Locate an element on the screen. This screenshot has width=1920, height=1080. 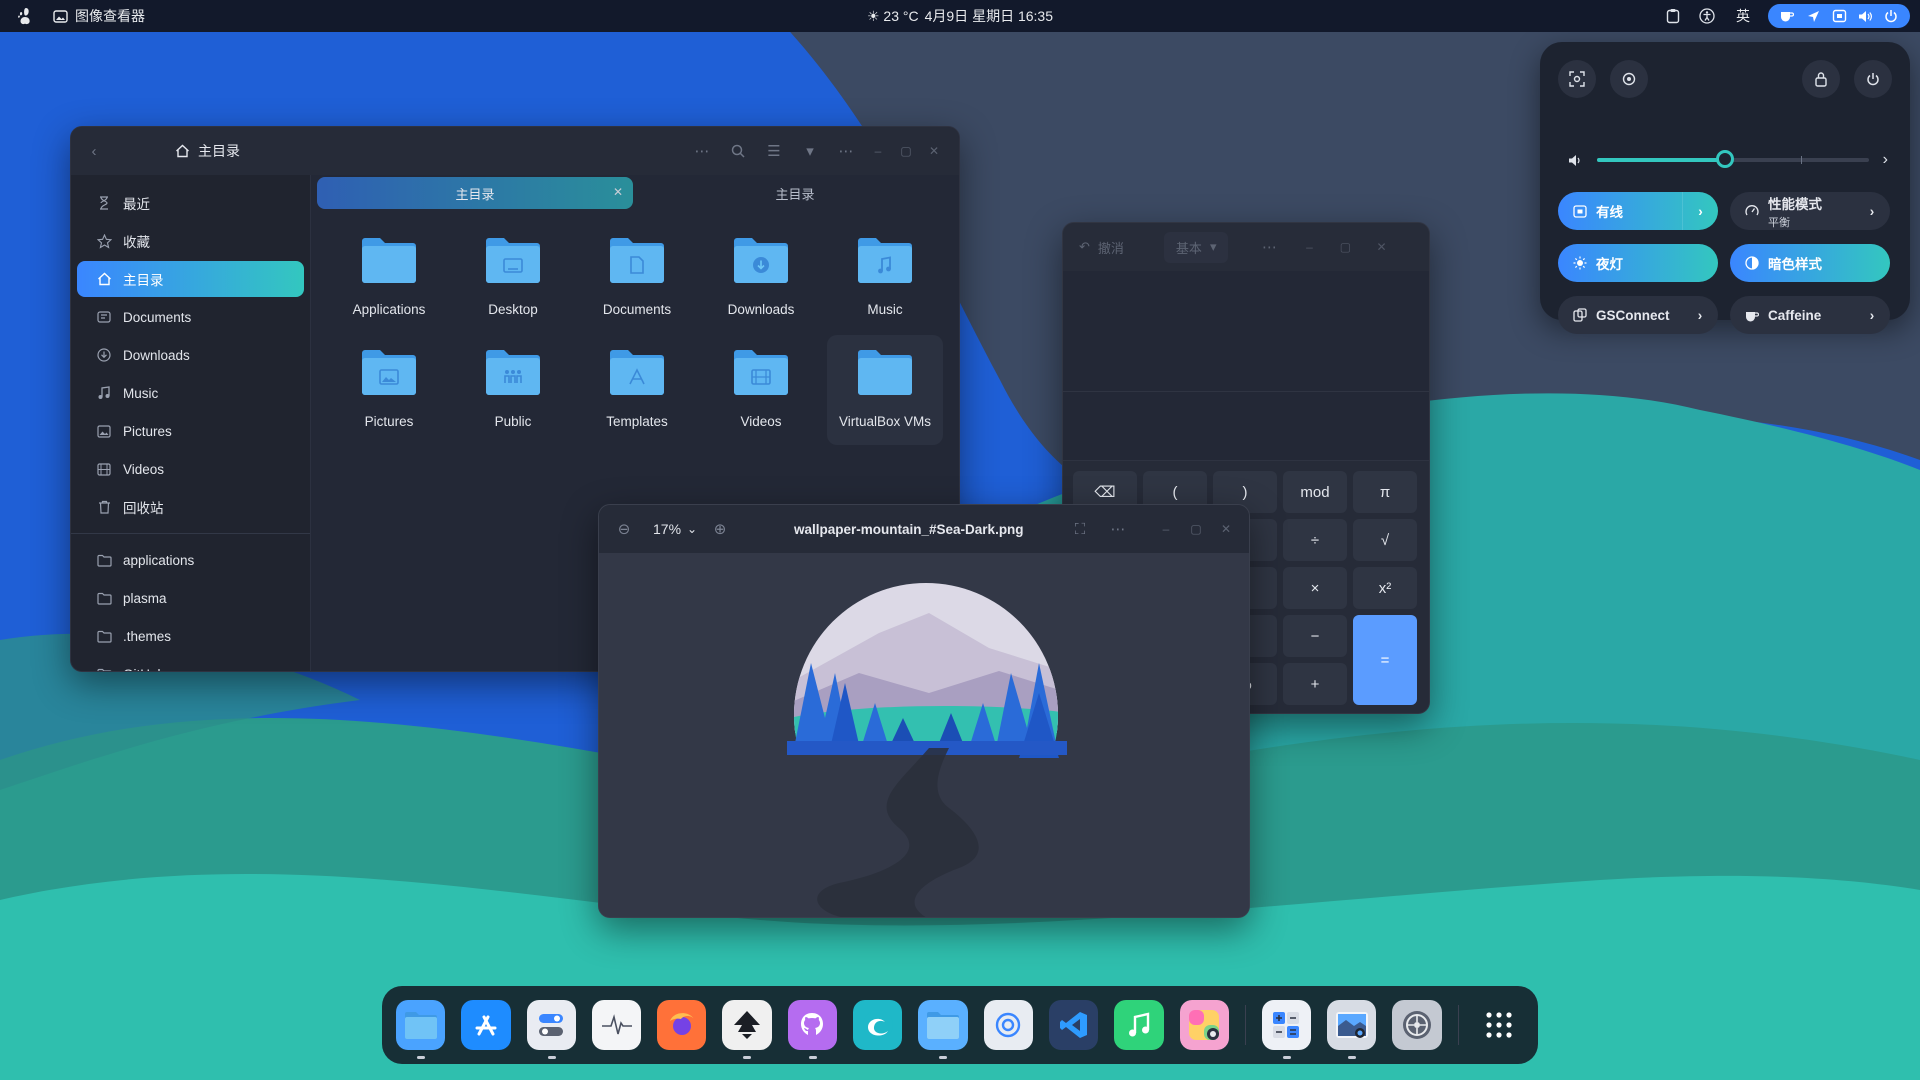
dock-music is located at coordinates (1139, 1025).